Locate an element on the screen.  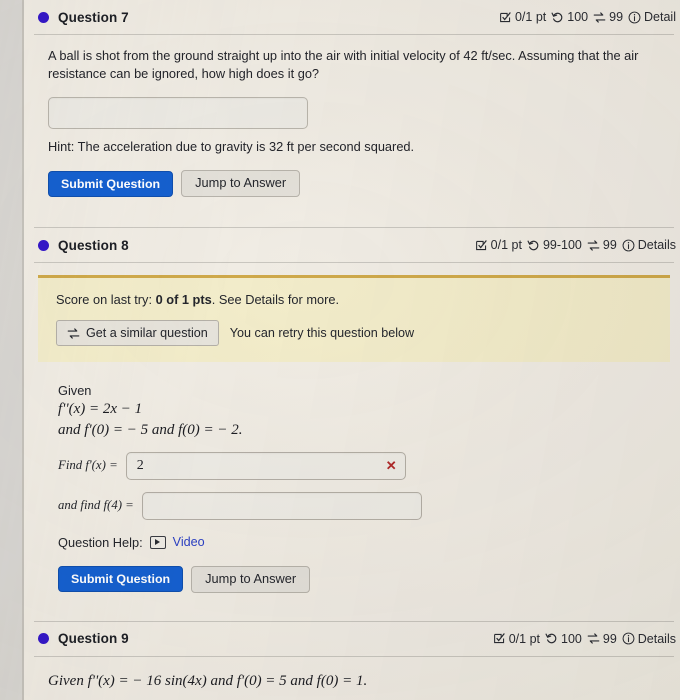
find-fprime-value: 2 is located at coordinates (140, 465).